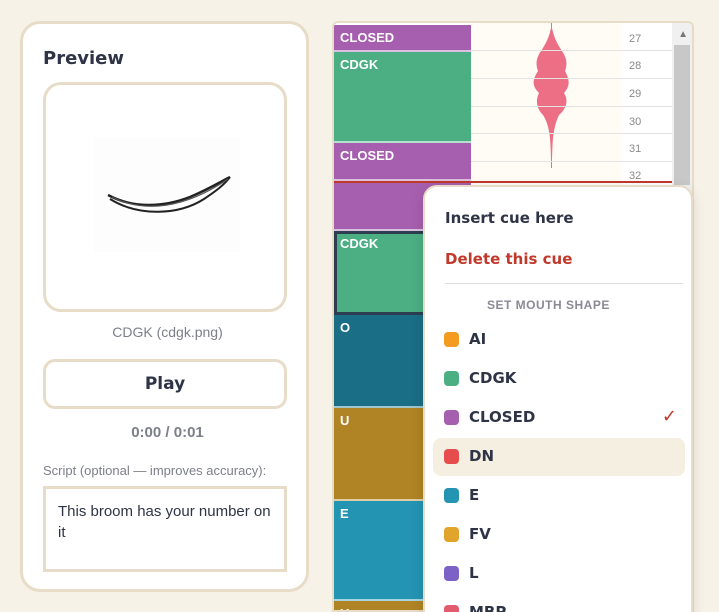 This screenshot has width=719, height=612. What do you see at coordinates (167, 432) in the screenshot?
I see `time-readout: 0:00 / 0:01` at bounding box center [167, 432].